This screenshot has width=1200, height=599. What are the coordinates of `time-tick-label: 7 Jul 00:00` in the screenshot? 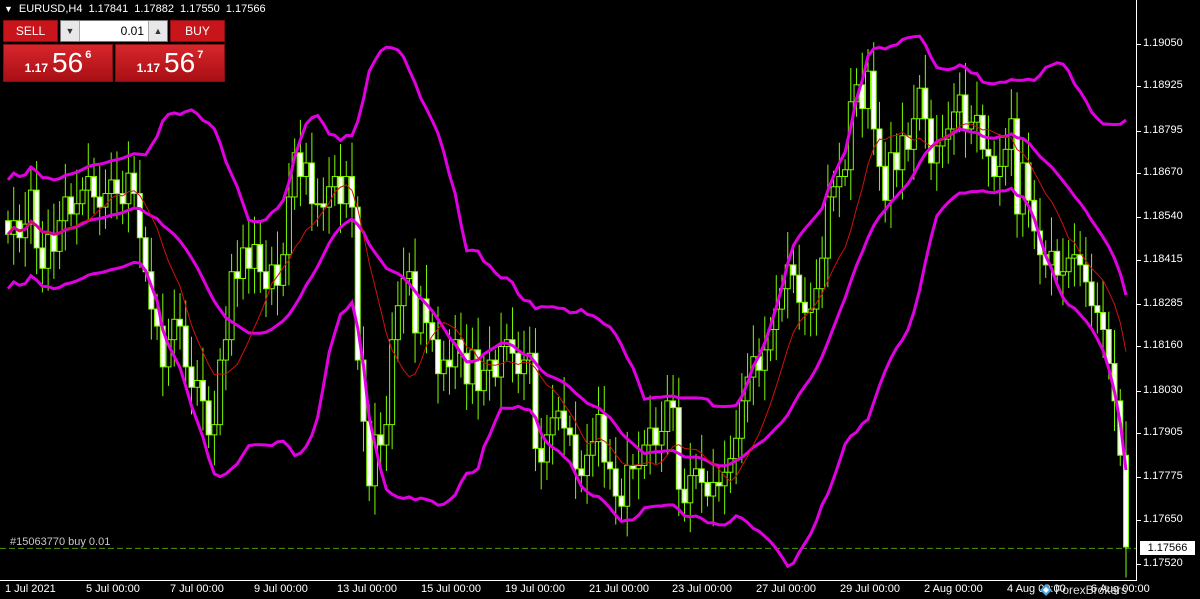 It's located at (197, 589).